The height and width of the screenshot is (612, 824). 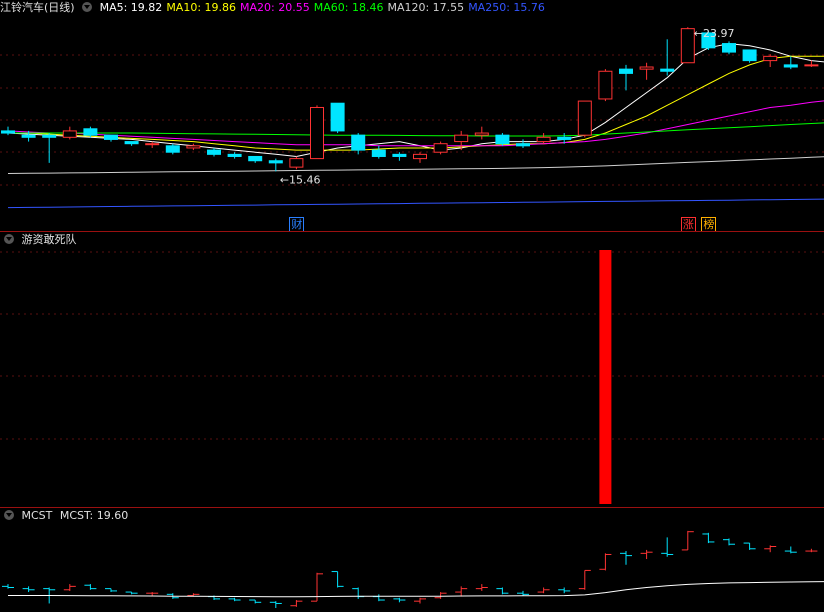 I want to click on ma-line-ma20, so click(x=415, y=123).